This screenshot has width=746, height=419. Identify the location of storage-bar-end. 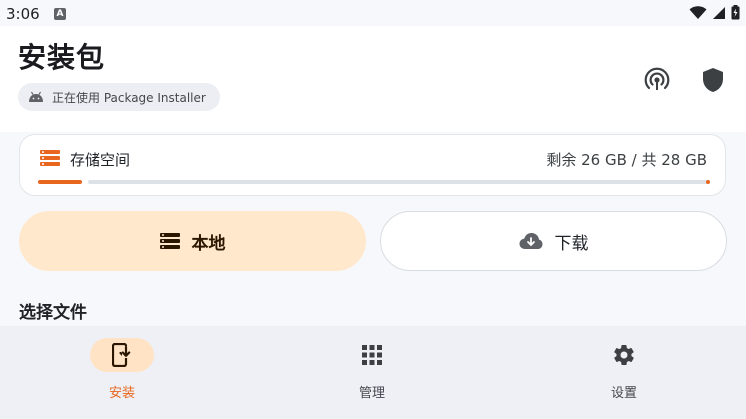
(708, 182).